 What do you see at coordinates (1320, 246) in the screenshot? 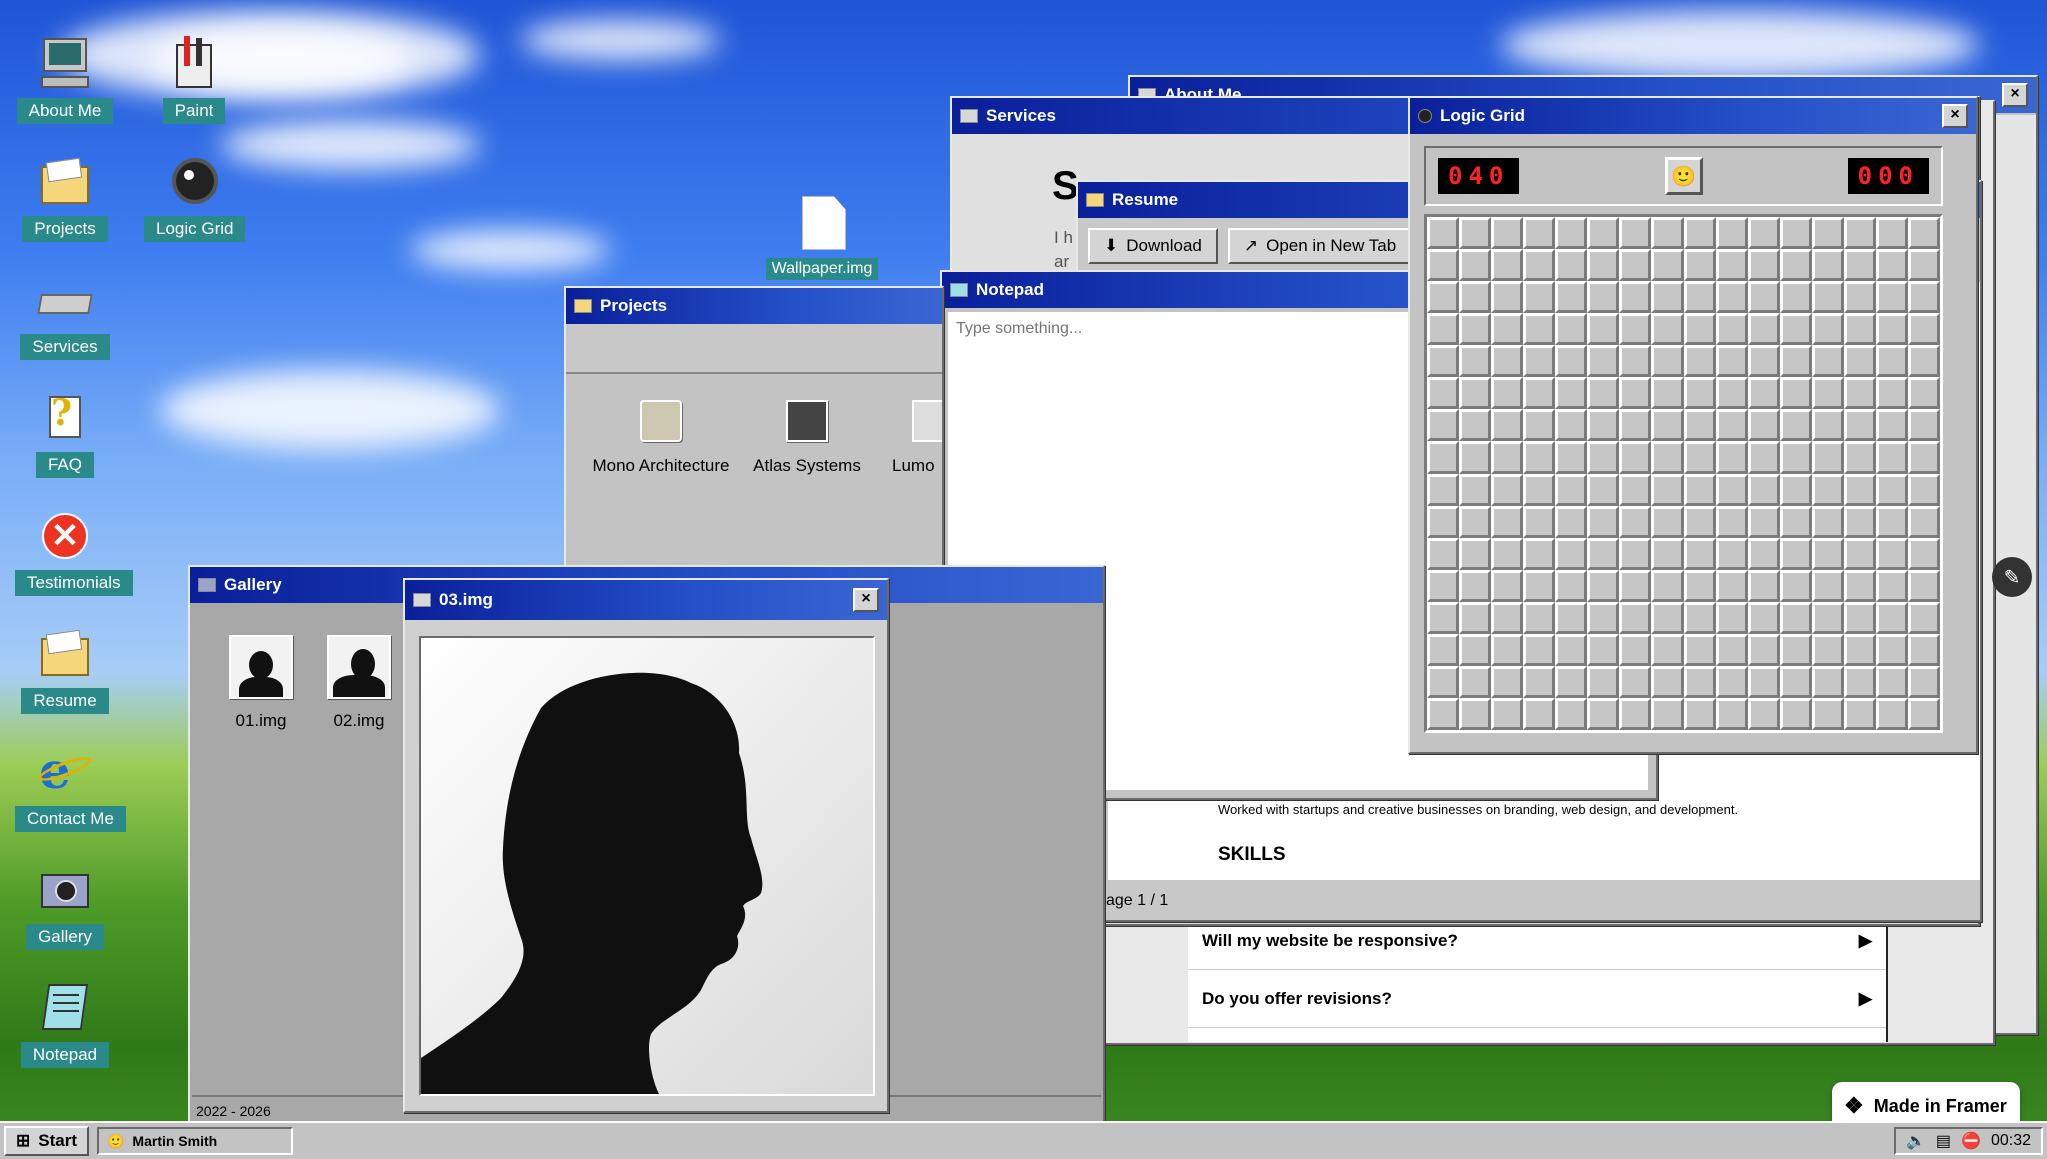
I see `open-new-tab-button: ↗ Open in New Tab` at bounding box center [1320, 246].